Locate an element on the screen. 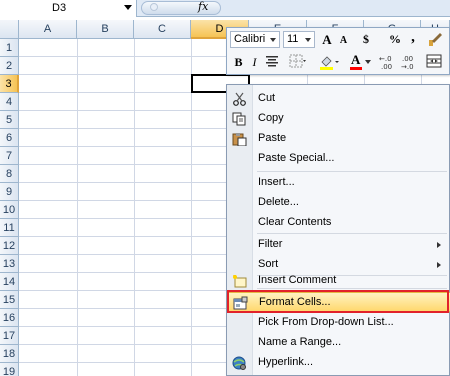  row-header-14: 14 is located at coordinates (9, 282).